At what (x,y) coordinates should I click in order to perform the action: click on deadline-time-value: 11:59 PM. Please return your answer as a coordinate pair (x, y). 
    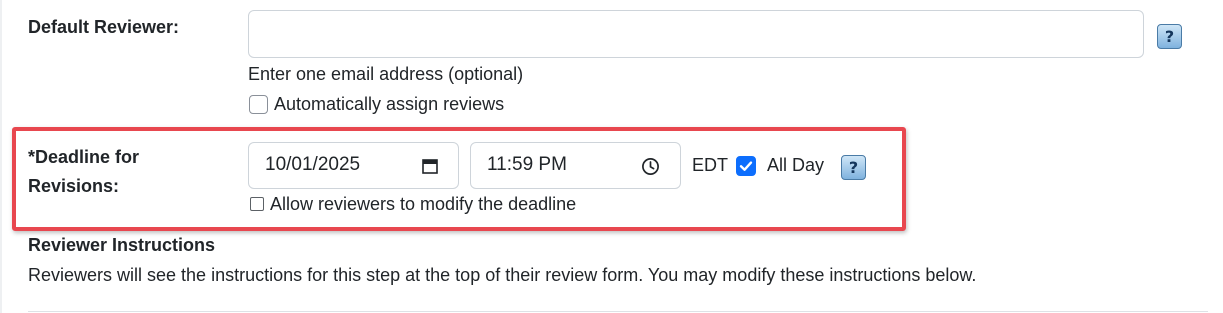
    Looking at the image, I should click on (527, 164).